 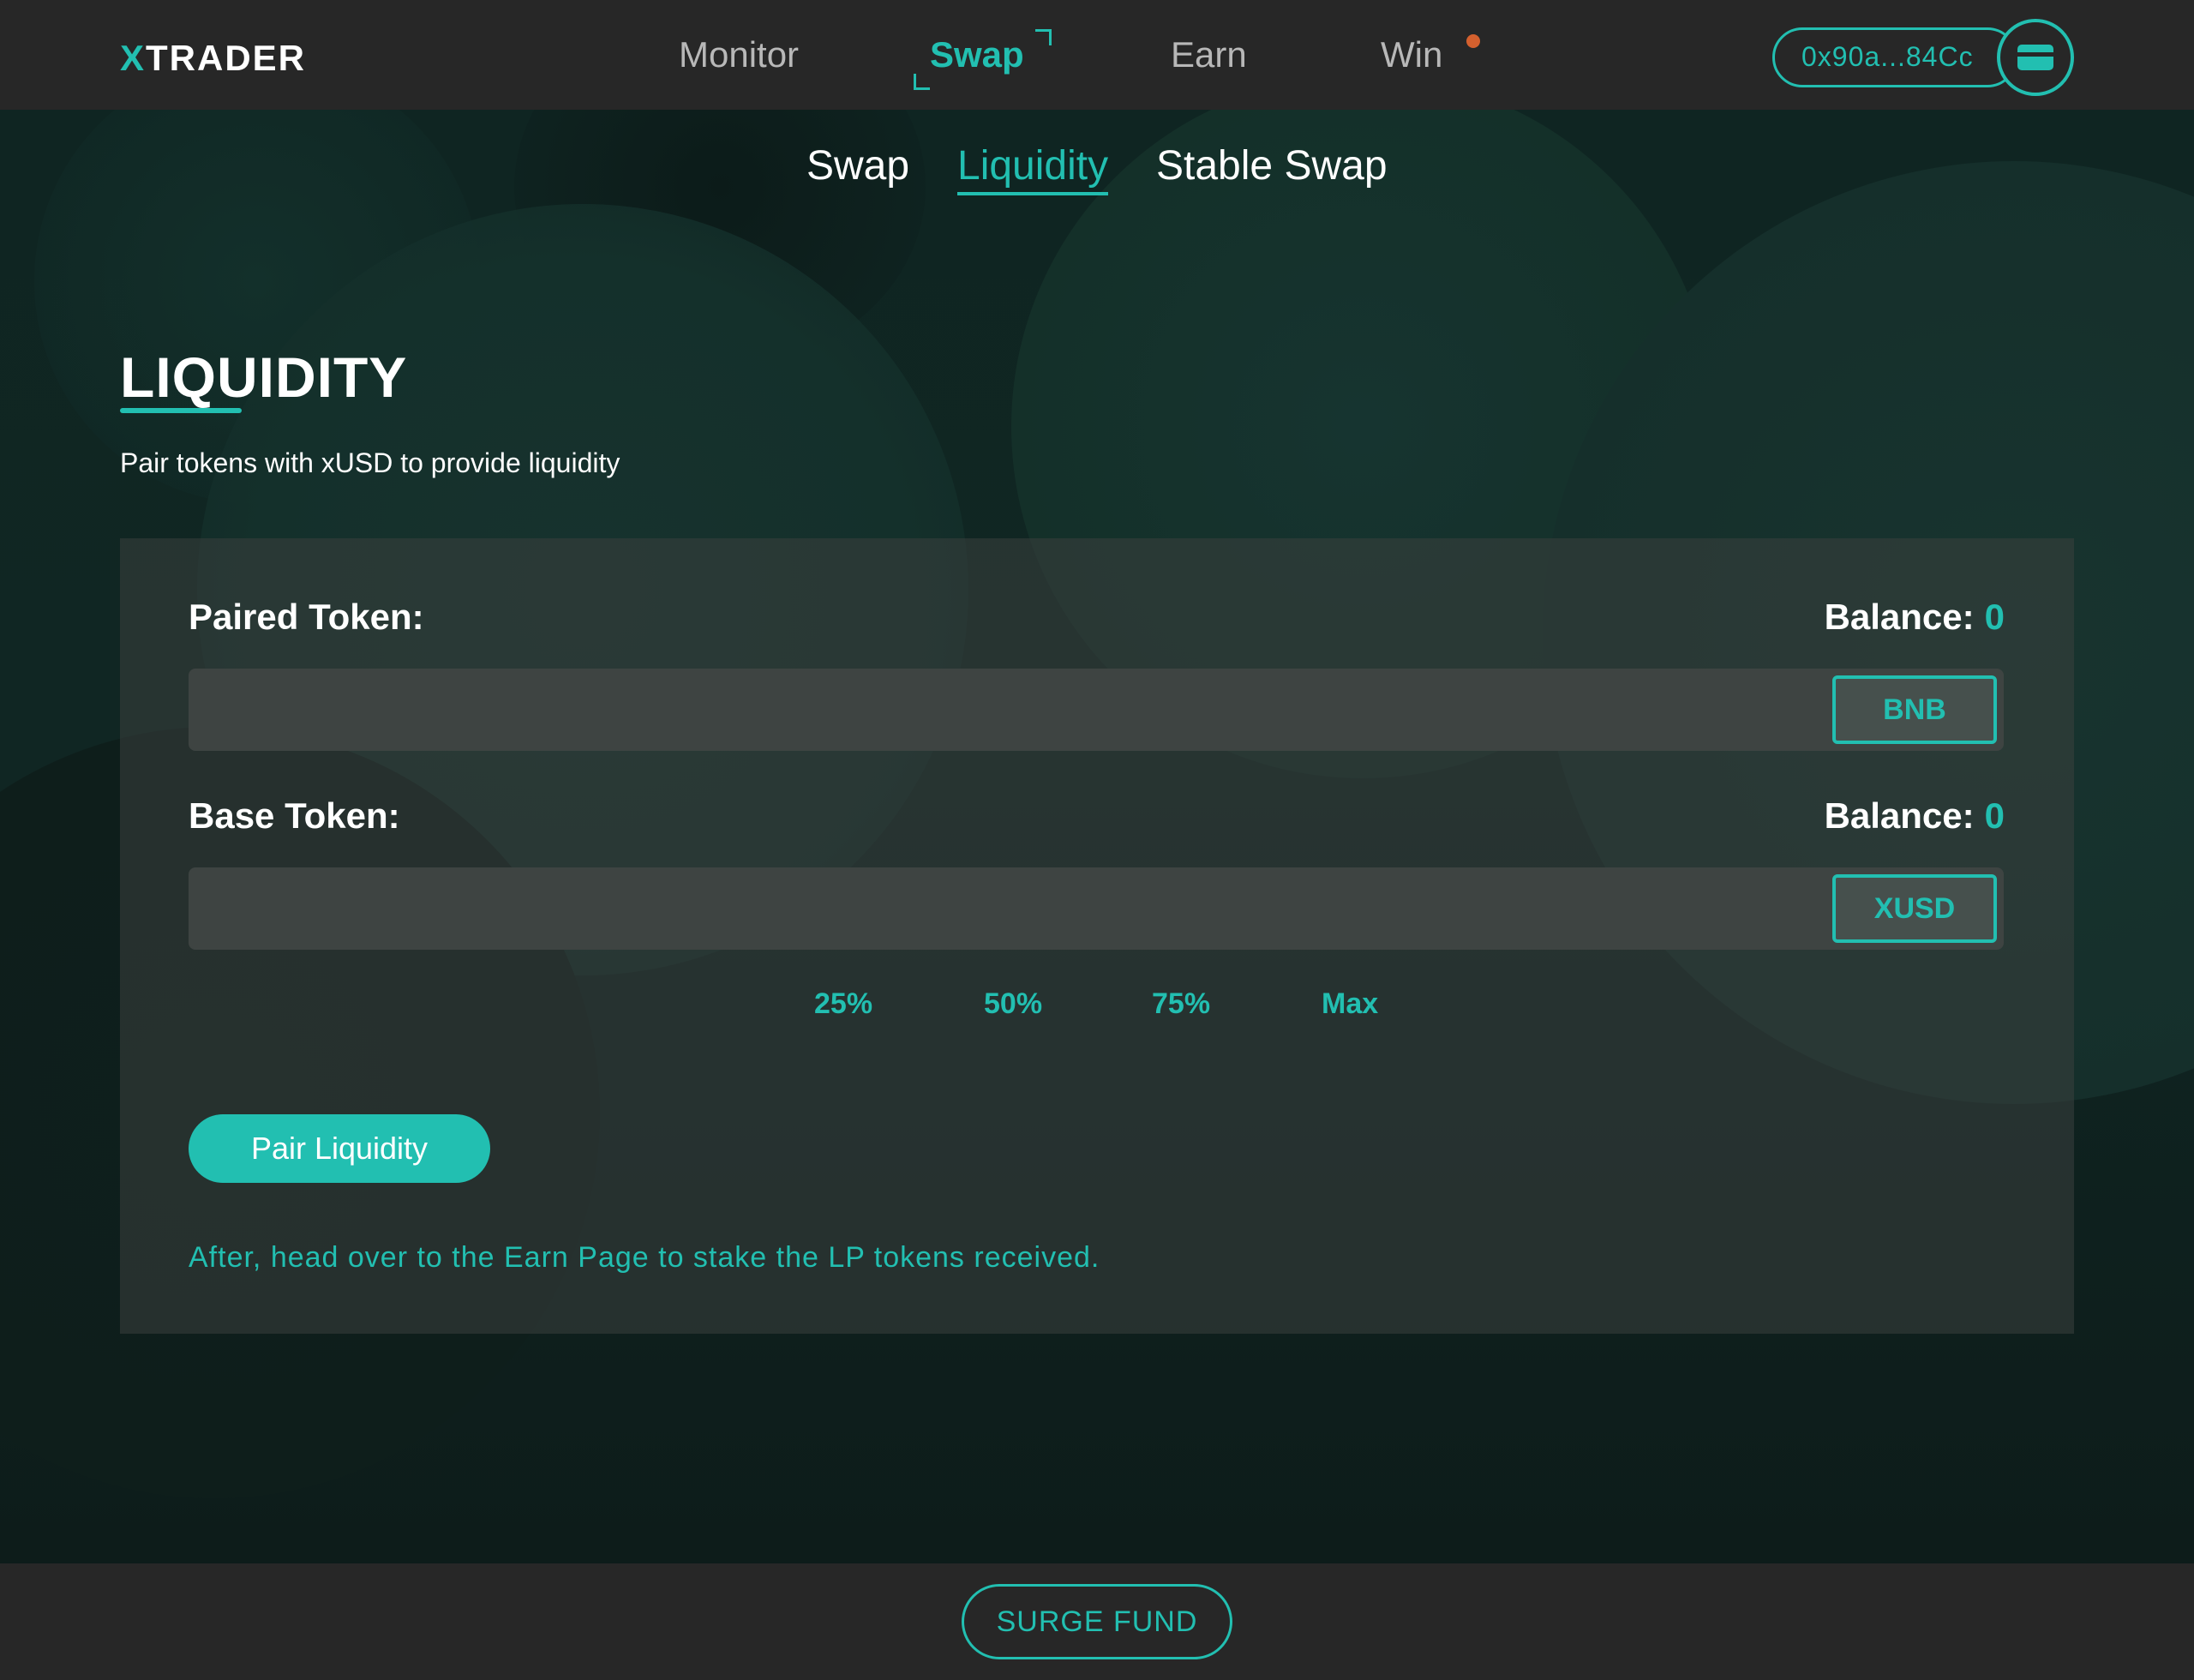 What do you see at coordinates (857, 165) in the screenshot?
I see `tab-swap: Swap` at bounding box center [857, 165].